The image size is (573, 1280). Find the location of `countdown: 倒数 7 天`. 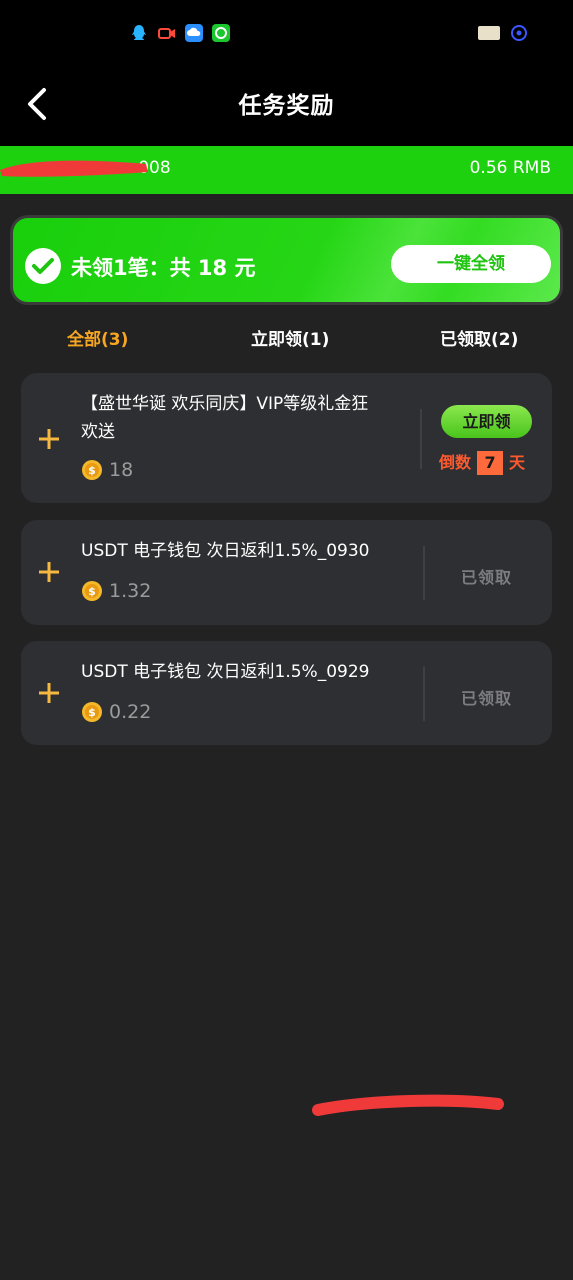

countdown: 倒数 7 天 is located at coordinates (482, 462).